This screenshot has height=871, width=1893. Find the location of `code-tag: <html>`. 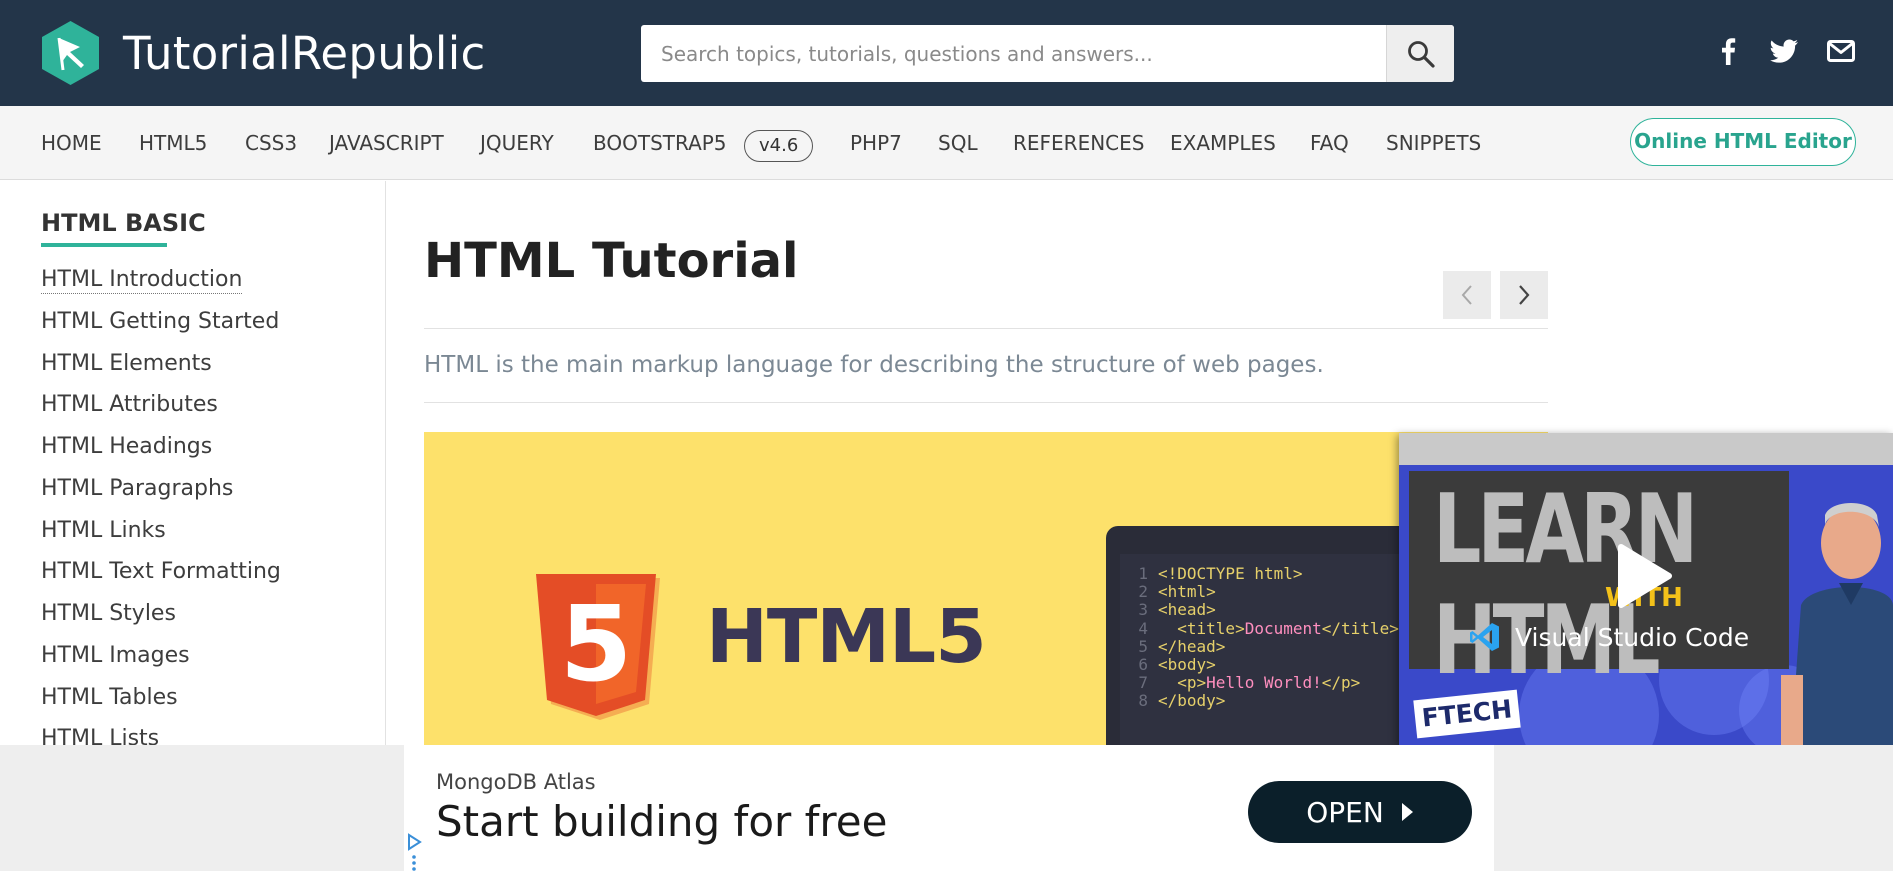

code-tag: <html> is located at coordinates (1187, 592).